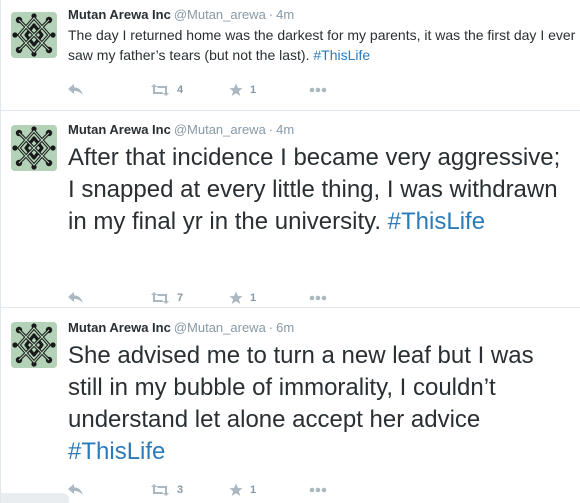 The width and height of the screenshot is (580, 503). What do you see at coordinates (180, 298) in the screenshot?
I see `retweet-count: 7` at bounding box center [180, 298].